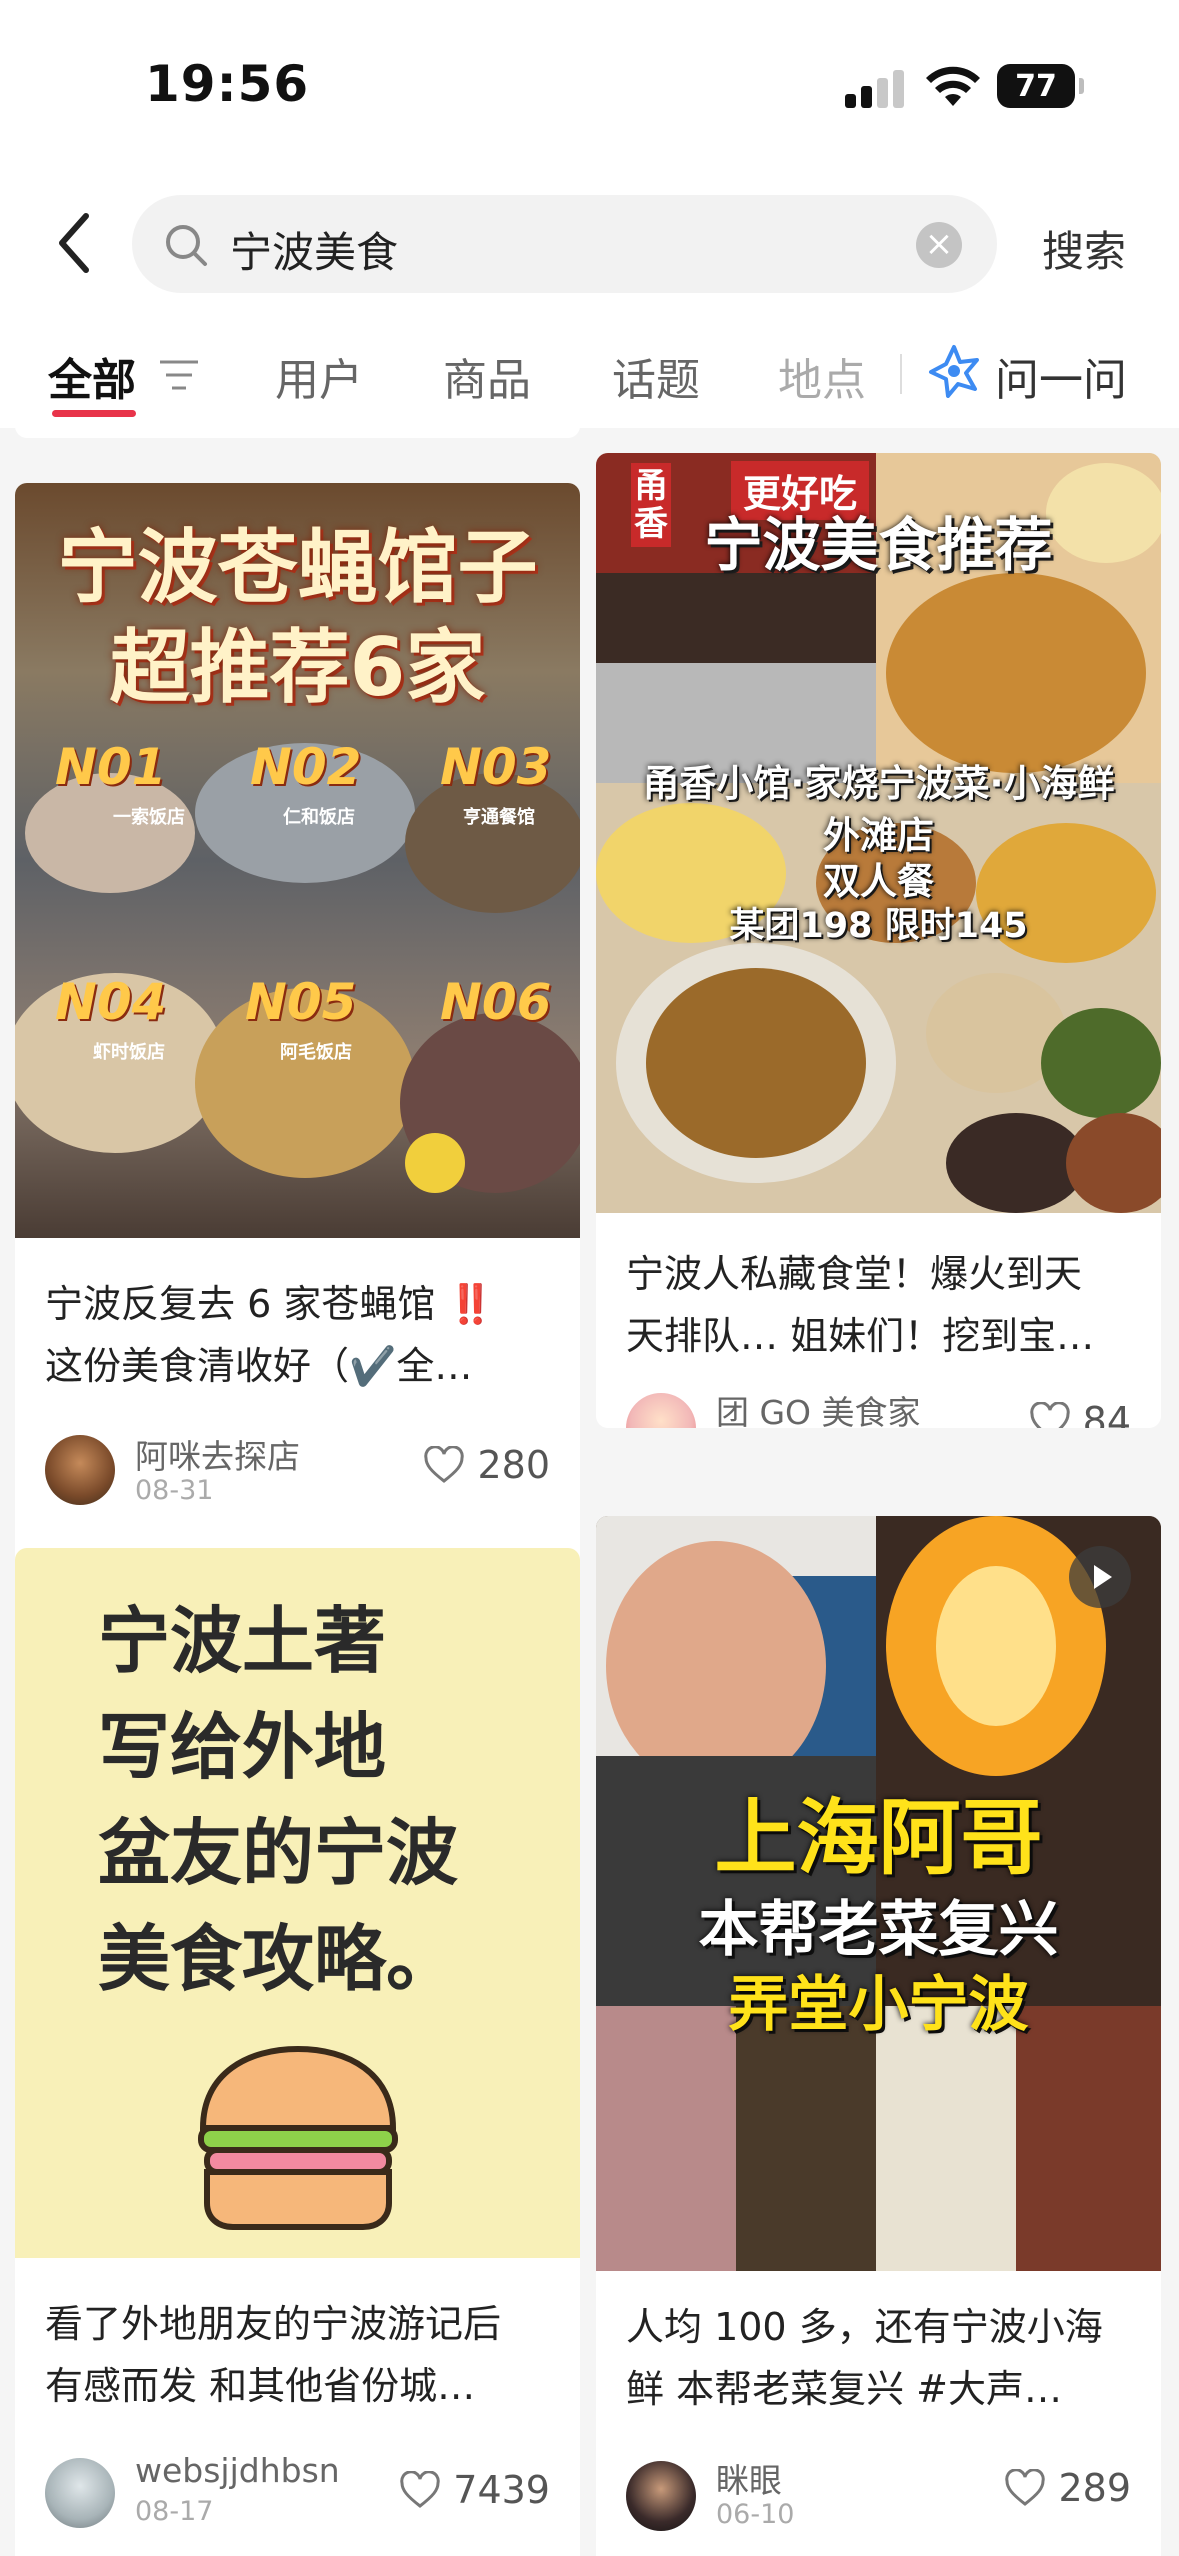  What do you see at coordinates (227, 84) in the screenshot?
I see `status-time: 19:56` at bounding box center [227, 84].